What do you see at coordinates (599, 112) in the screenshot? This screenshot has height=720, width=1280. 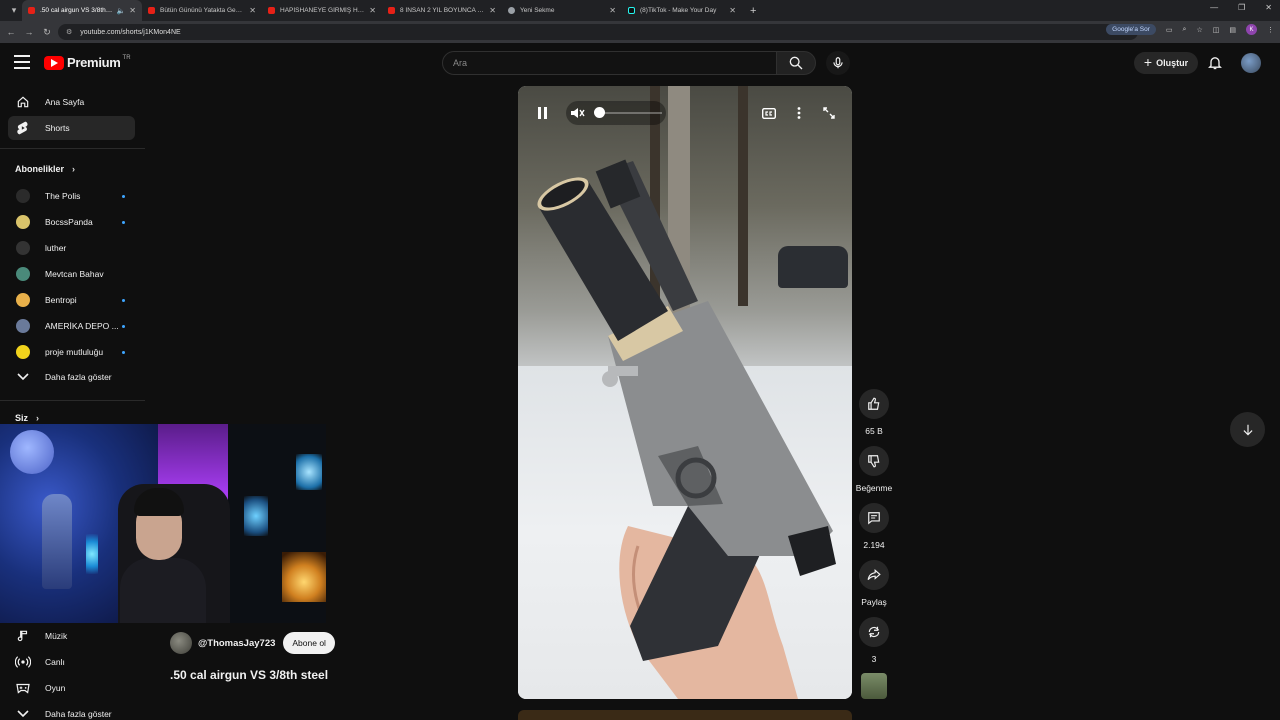 I see `volume-slider-handle` at bounding box center [599, 112].